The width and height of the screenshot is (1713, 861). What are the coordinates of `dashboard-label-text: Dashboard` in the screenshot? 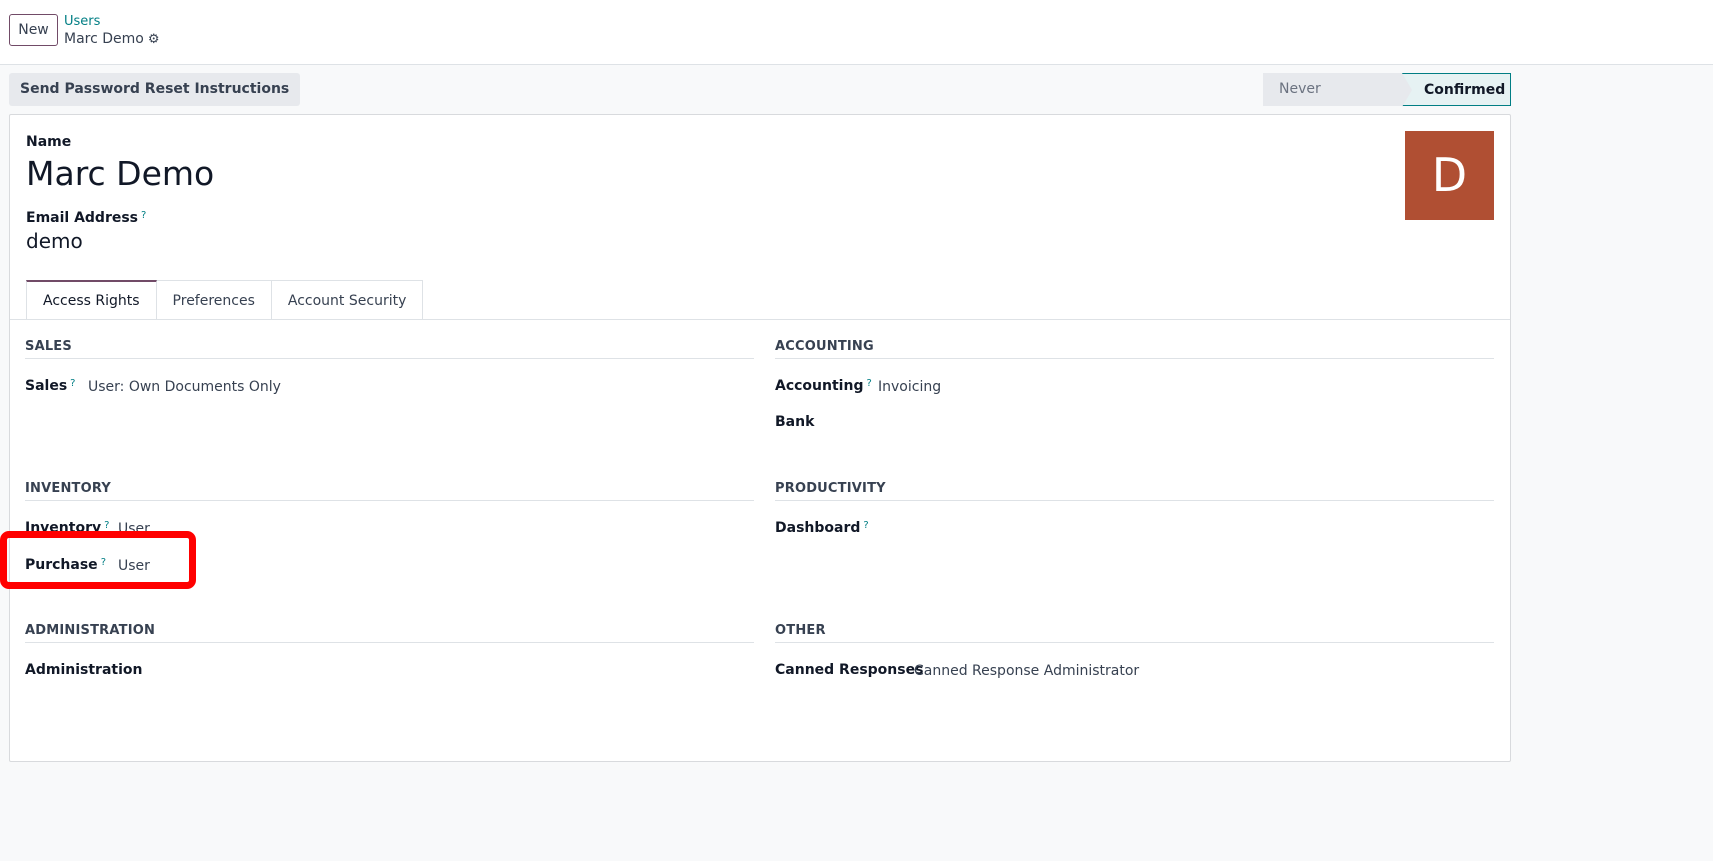 It's located at (818, 528).